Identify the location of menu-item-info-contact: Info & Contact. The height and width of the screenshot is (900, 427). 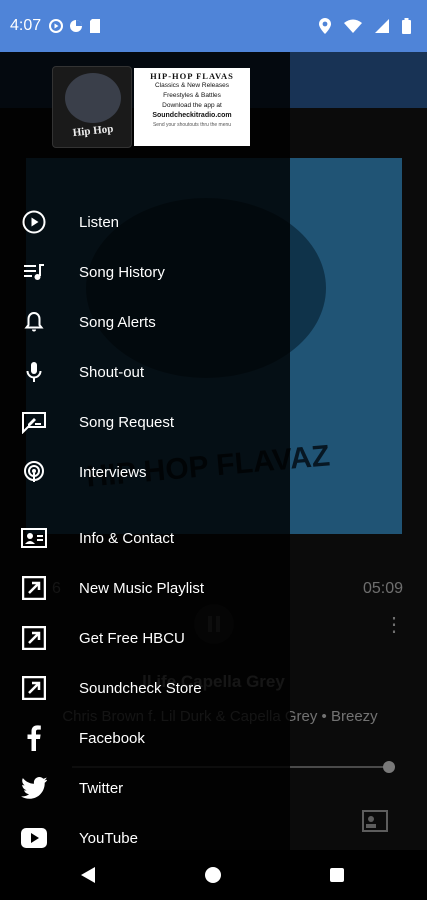
(145, 538).